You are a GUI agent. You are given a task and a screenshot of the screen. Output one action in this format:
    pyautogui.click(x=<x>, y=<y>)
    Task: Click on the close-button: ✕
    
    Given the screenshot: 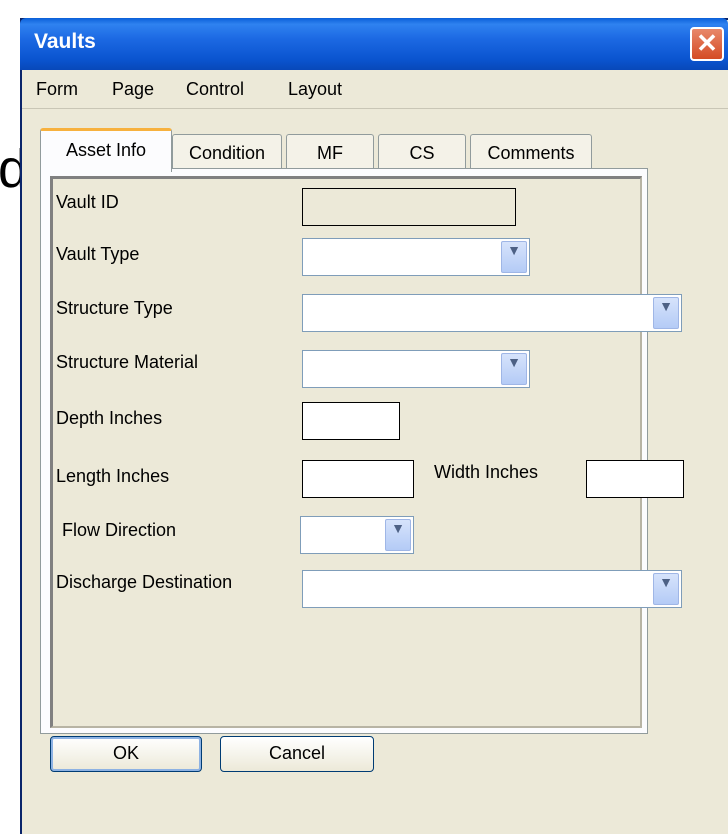 What is the action you would take?
    pyautogui.click(x=707, y=44)
    